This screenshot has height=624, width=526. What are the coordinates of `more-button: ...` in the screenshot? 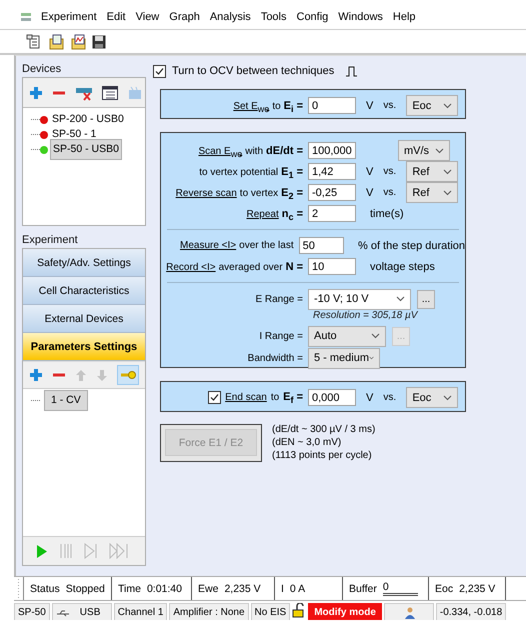 It's located at (426, 299).